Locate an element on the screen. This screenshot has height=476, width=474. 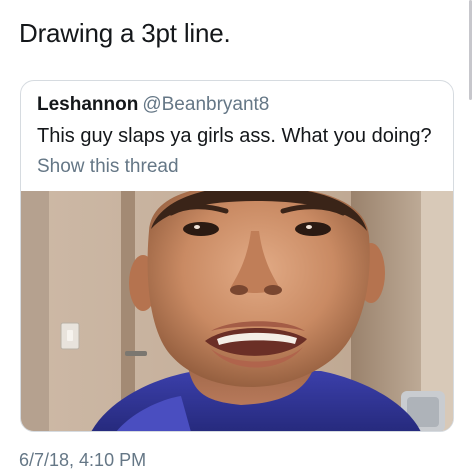
tweet-text: Drawing a 3pt line. is located at coordinates (125, 33).